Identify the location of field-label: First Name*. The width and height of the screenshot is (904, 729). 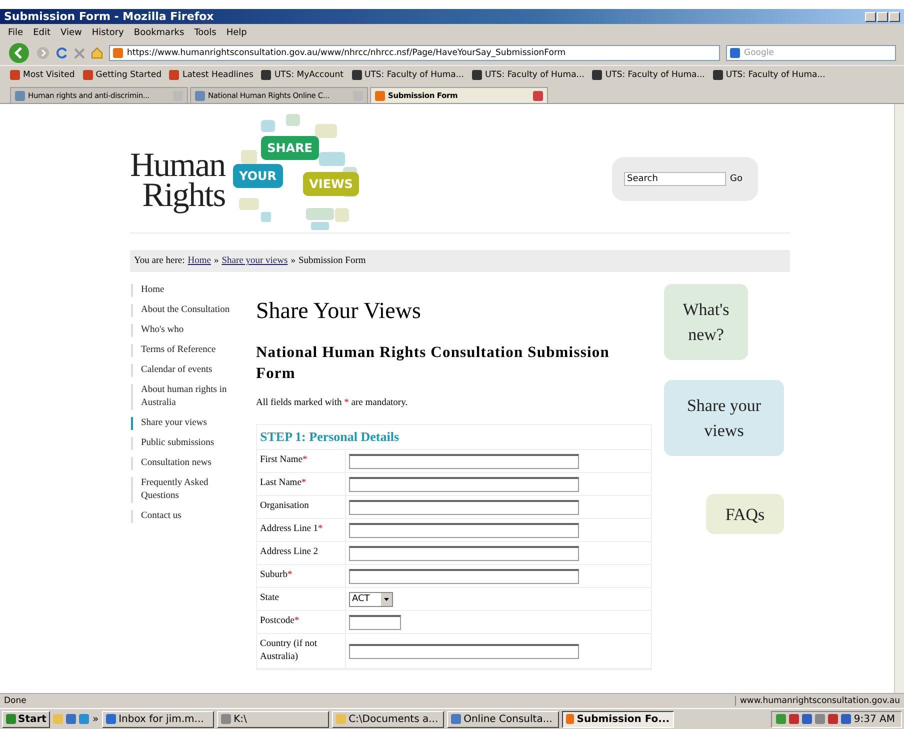
(301, 461).